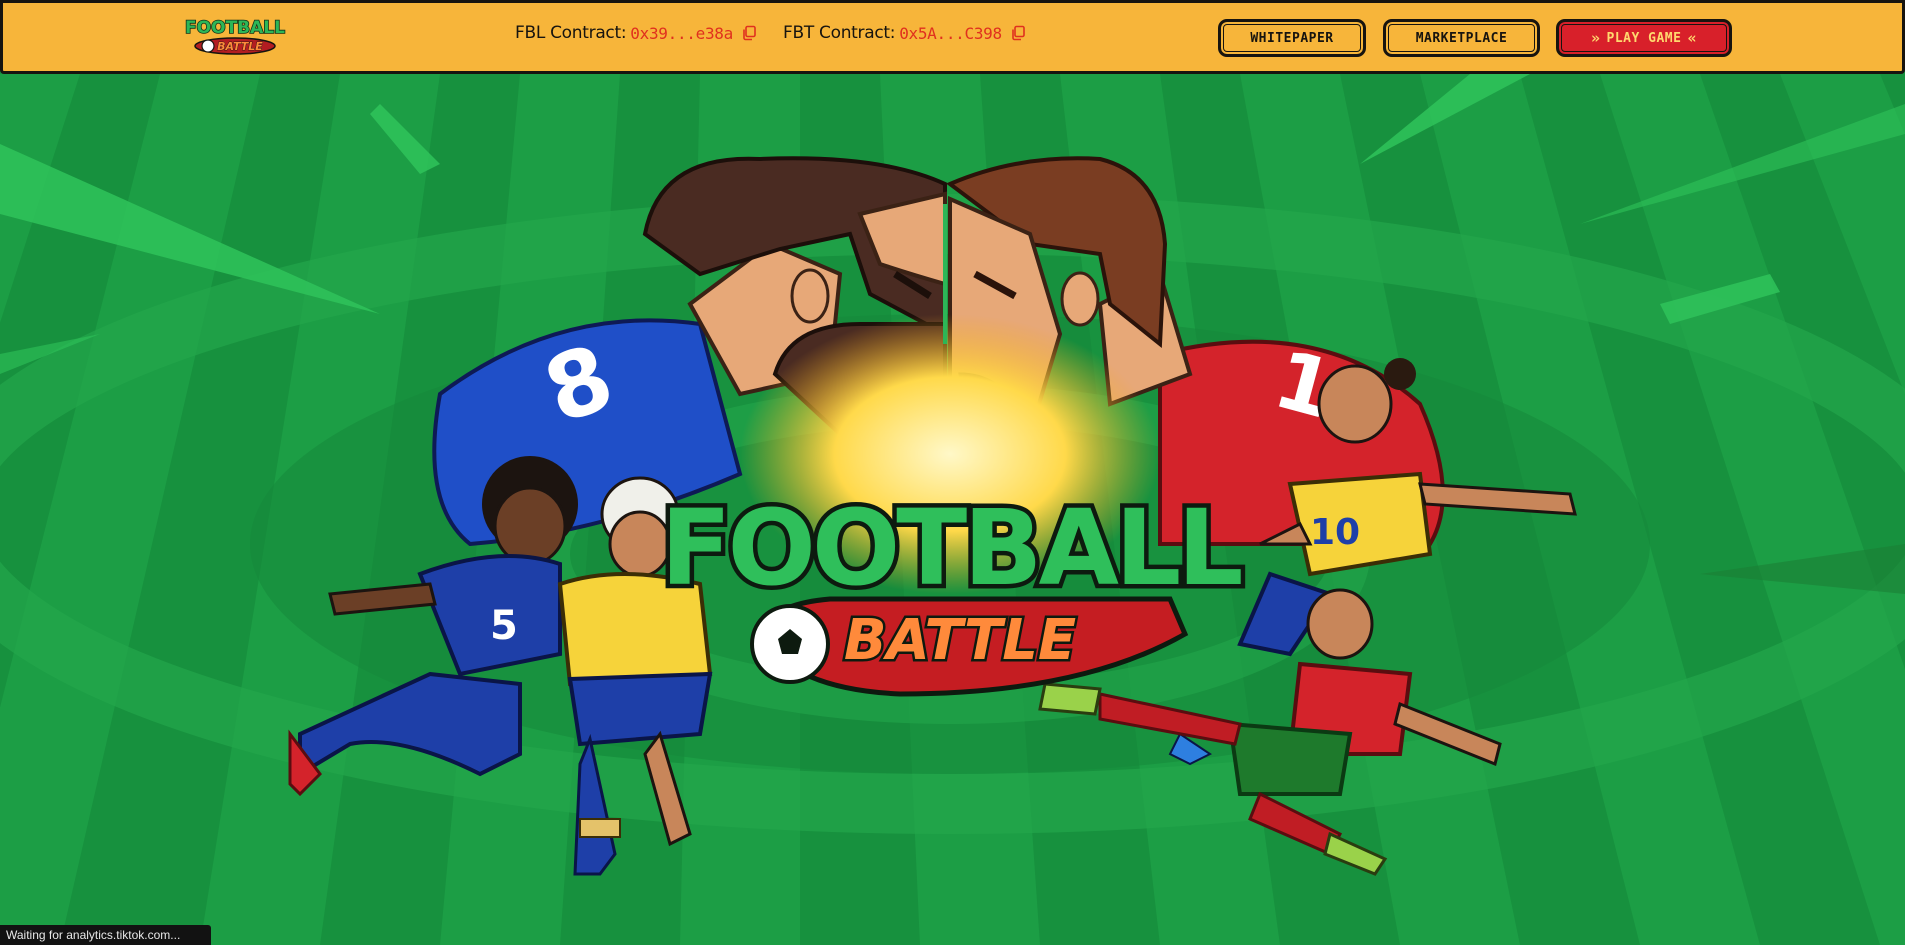 Image resolution: width=1905 pixels, height=945 pixels. I want to click on marketplace-button: MARKETPLACE, so click(1461, 38).